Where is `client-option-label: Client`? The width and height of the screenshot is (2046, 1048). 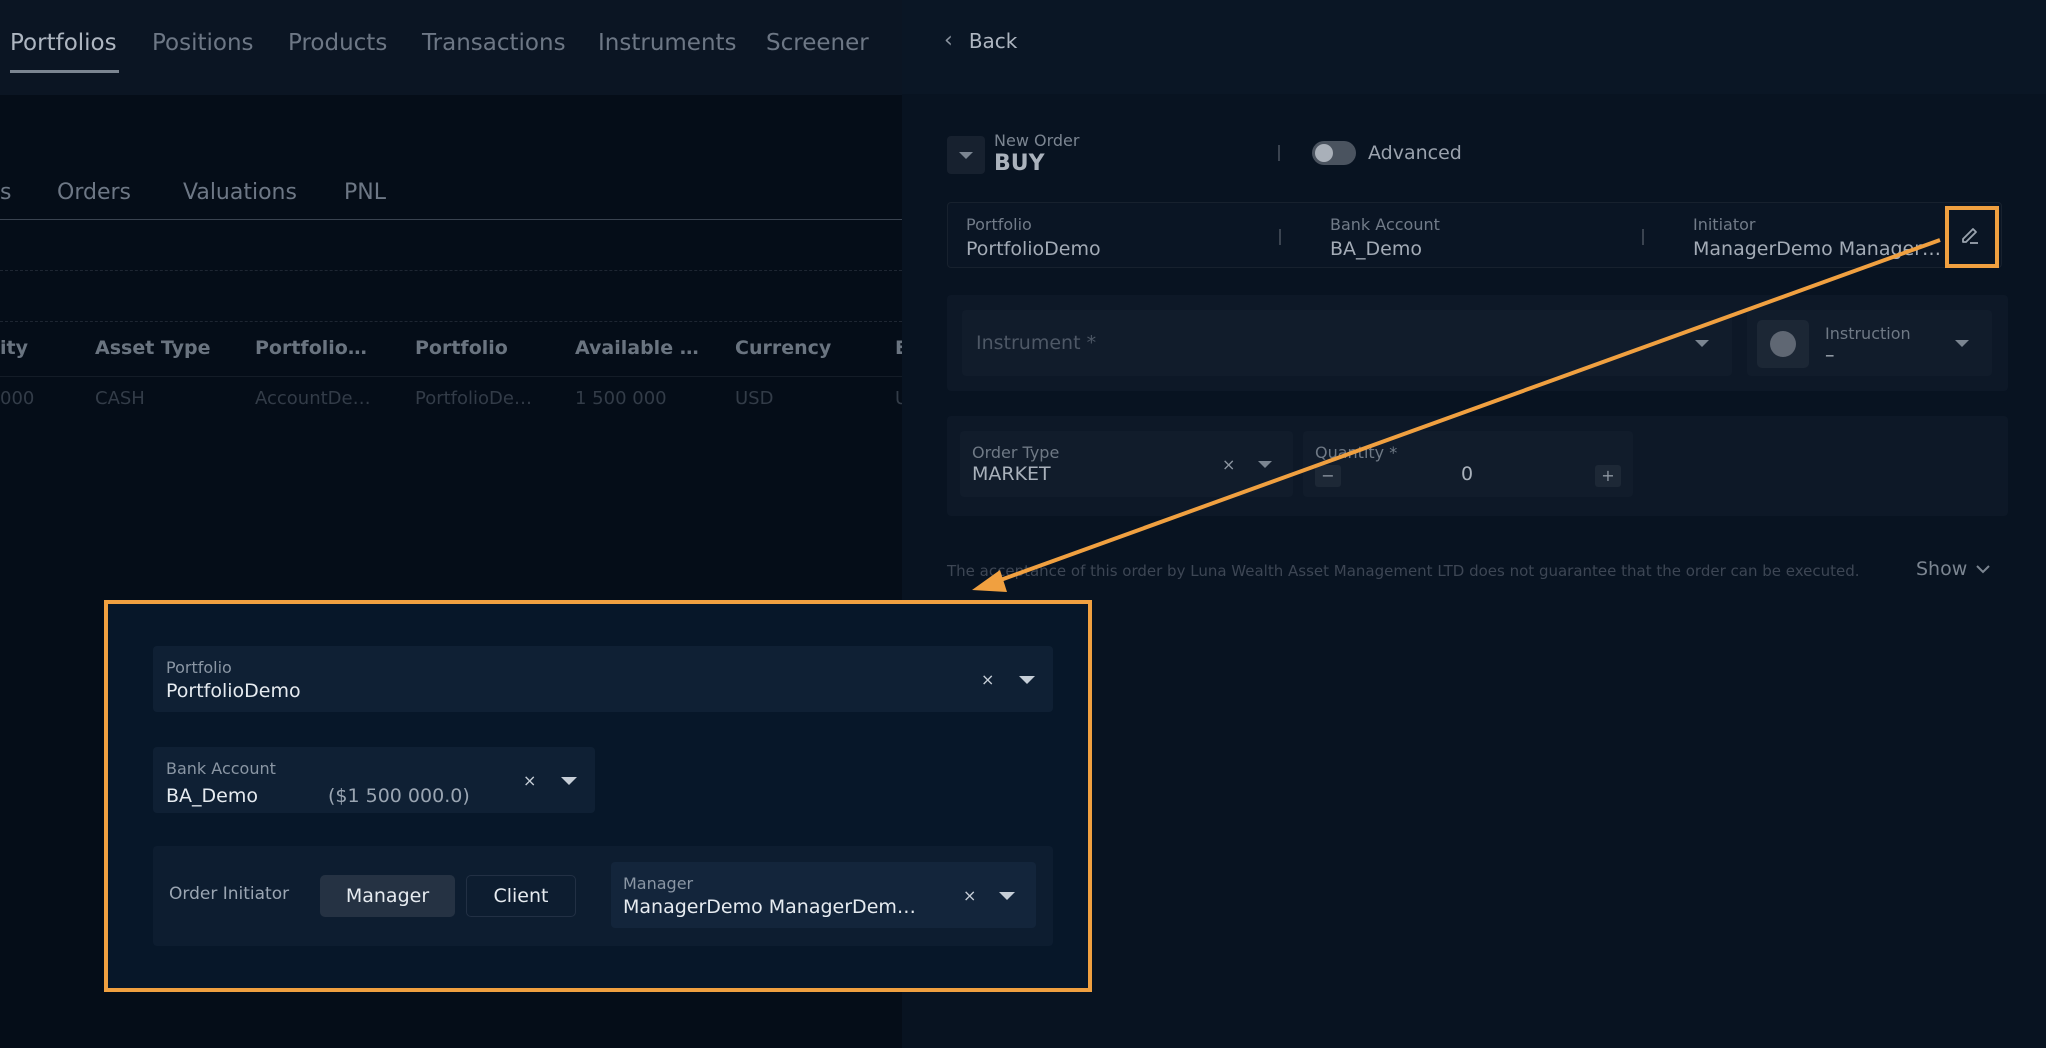 client-option-label: Client is located at coordinates (521, 896).